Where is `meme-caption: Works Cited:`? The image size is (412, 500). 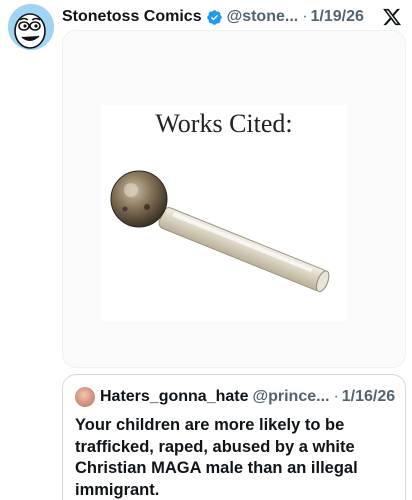 meme-caption: Works Cited: is located at coordinates (224, 123).